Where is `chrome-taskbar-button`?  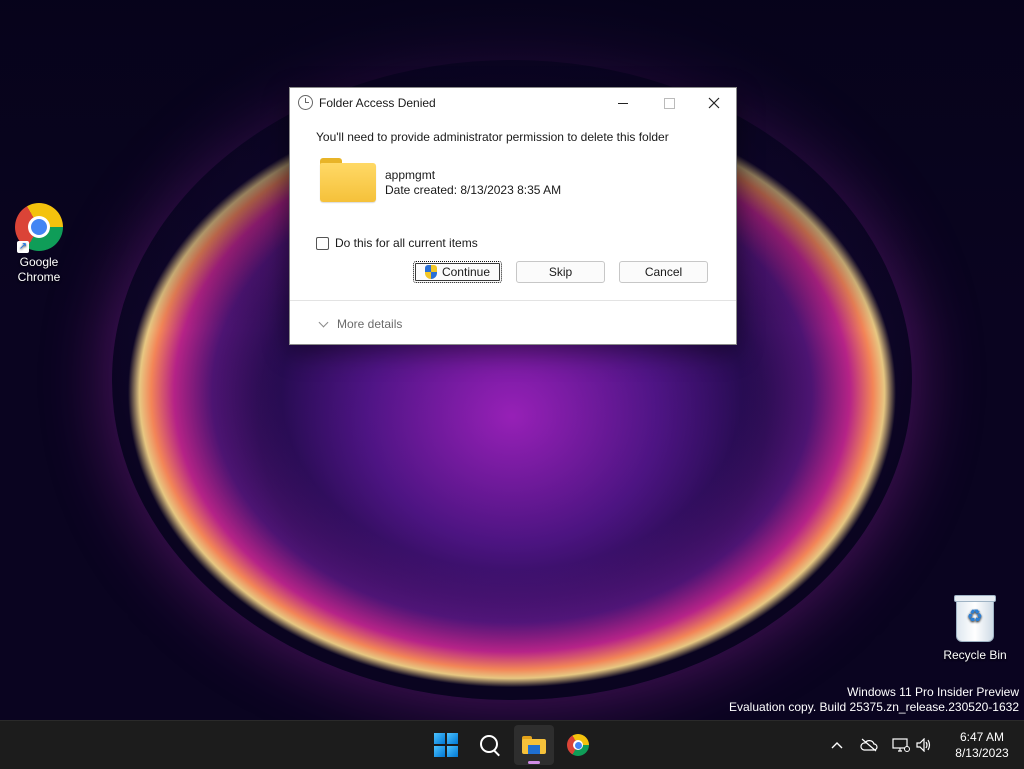
chrome-taskbar-button is located at coordinates (578, 745).